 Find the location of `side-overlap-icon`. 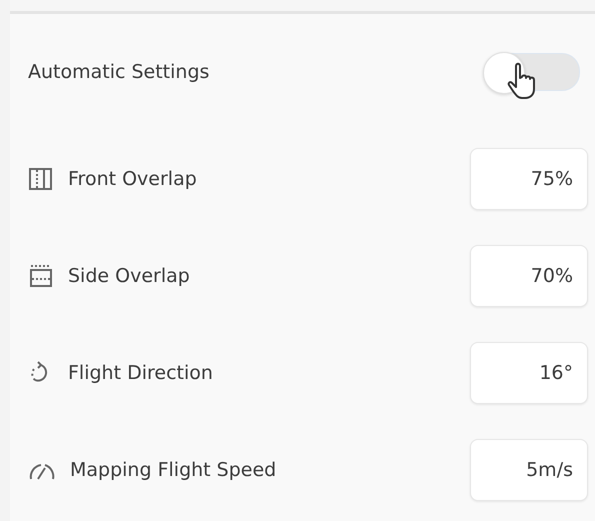

side-overlap-icon is located at coordinates (41, 275).